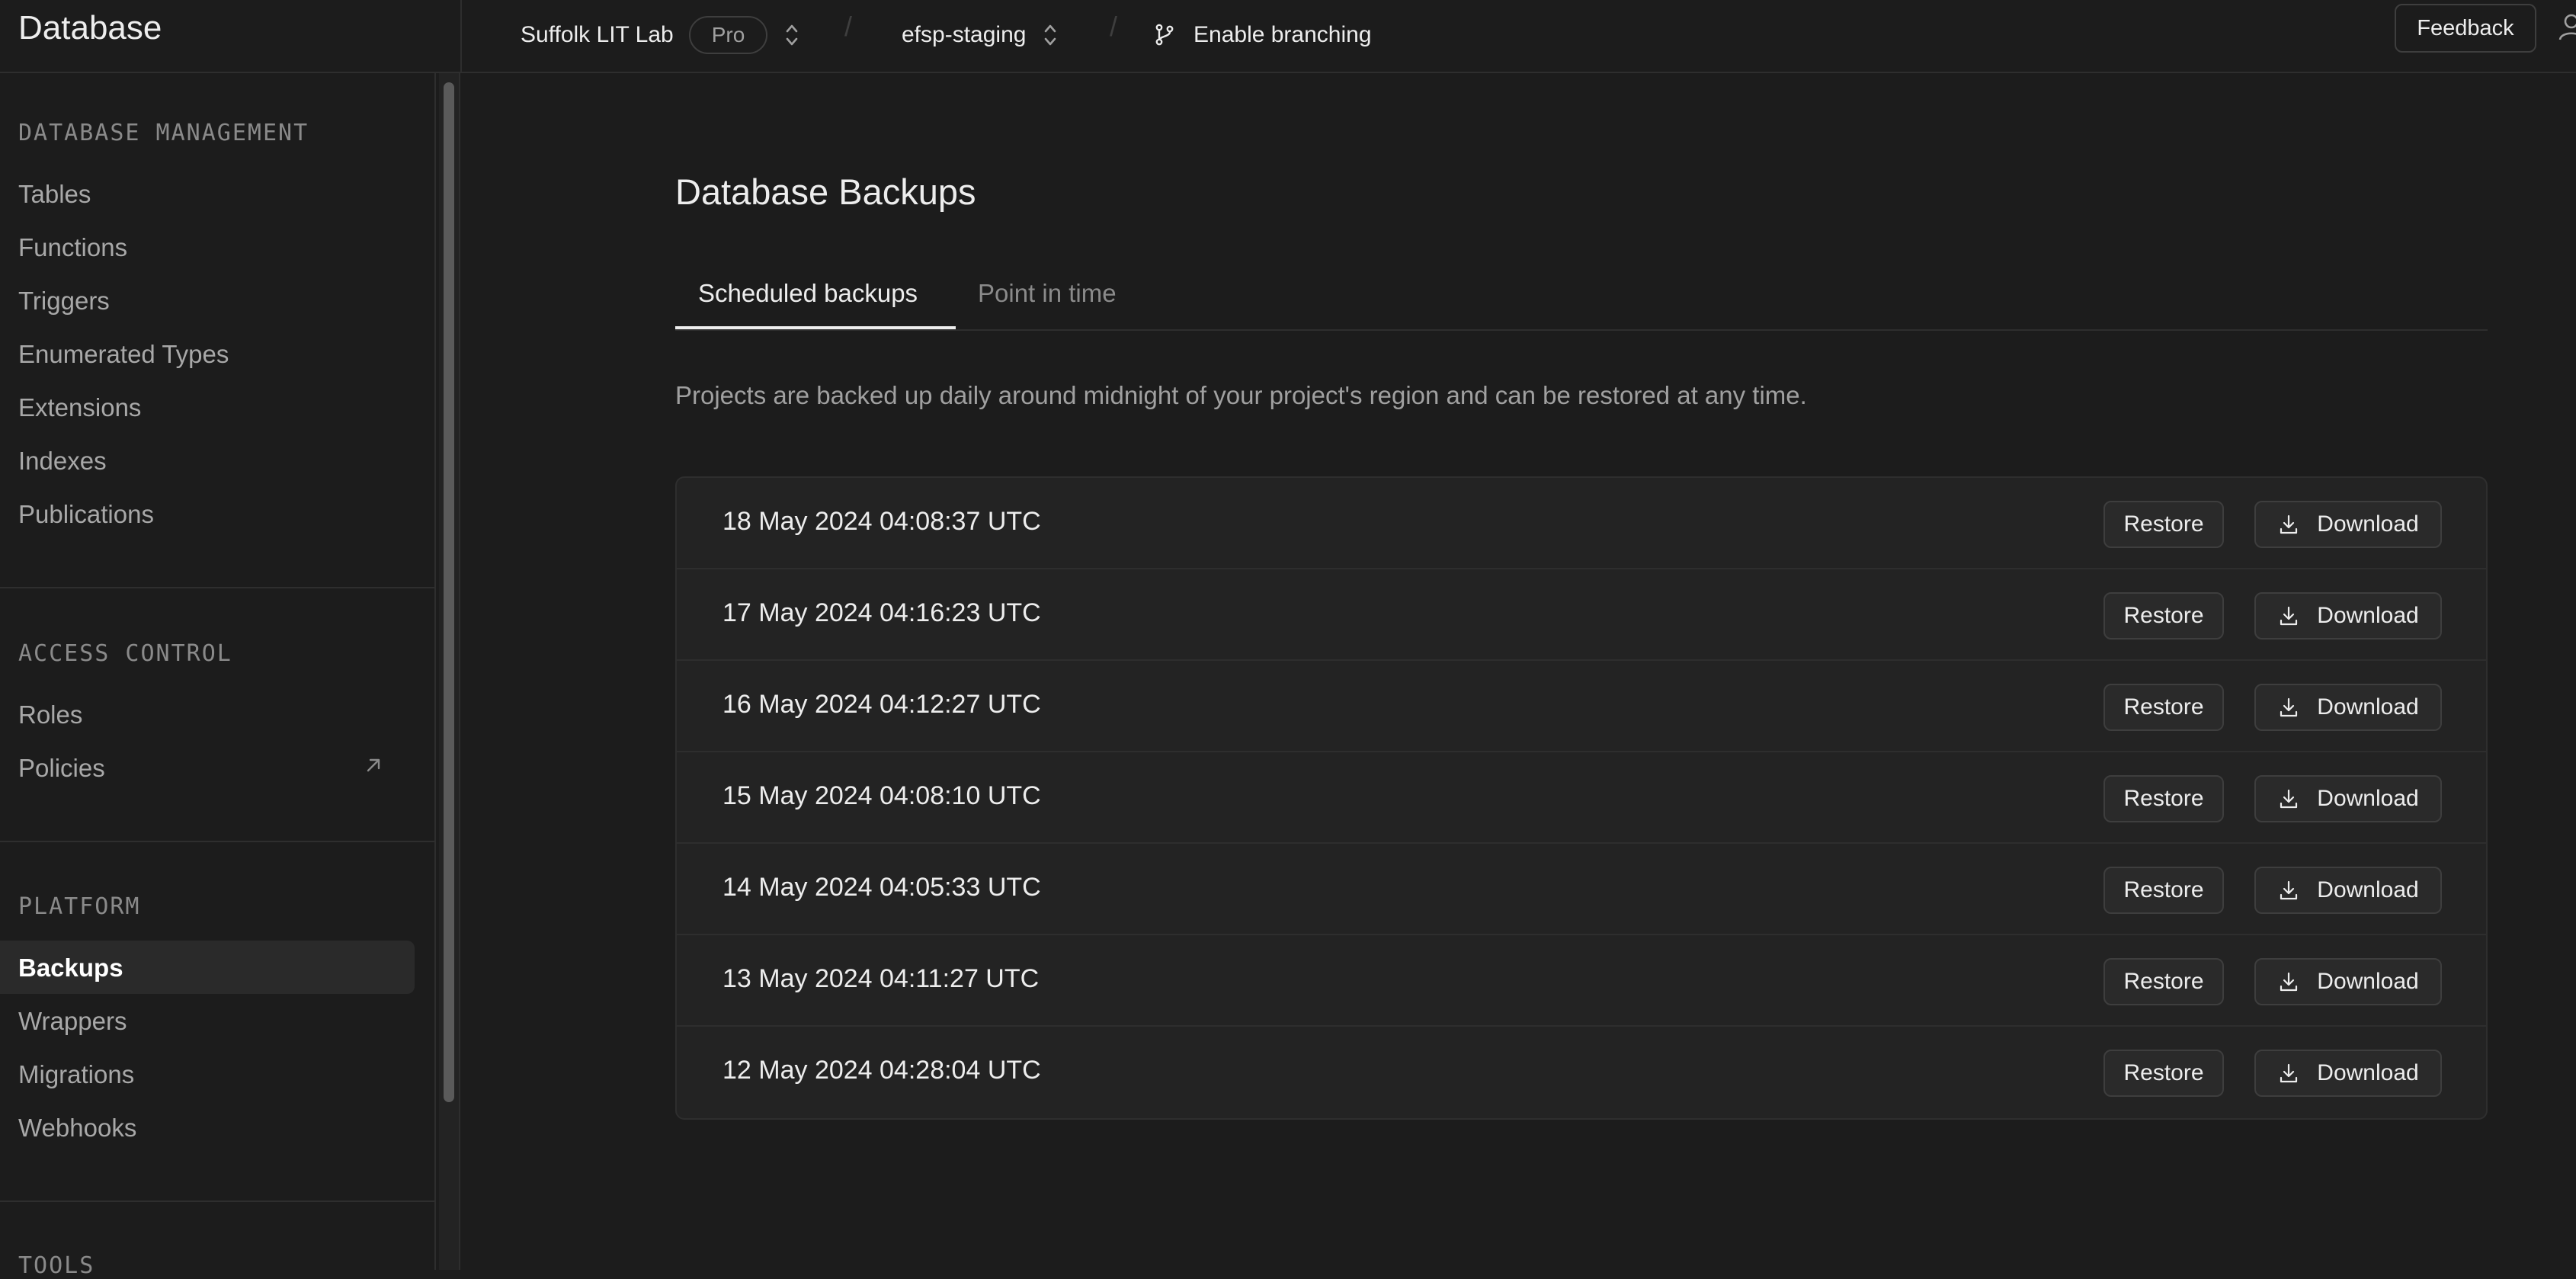 The width and height of the screenshot is (2576, 1279). What do you see at coordinates (125, 653) in the screenshot?
I see `section-title-access-control: ACCESS CONTROL` at bounding box center [125, 653].